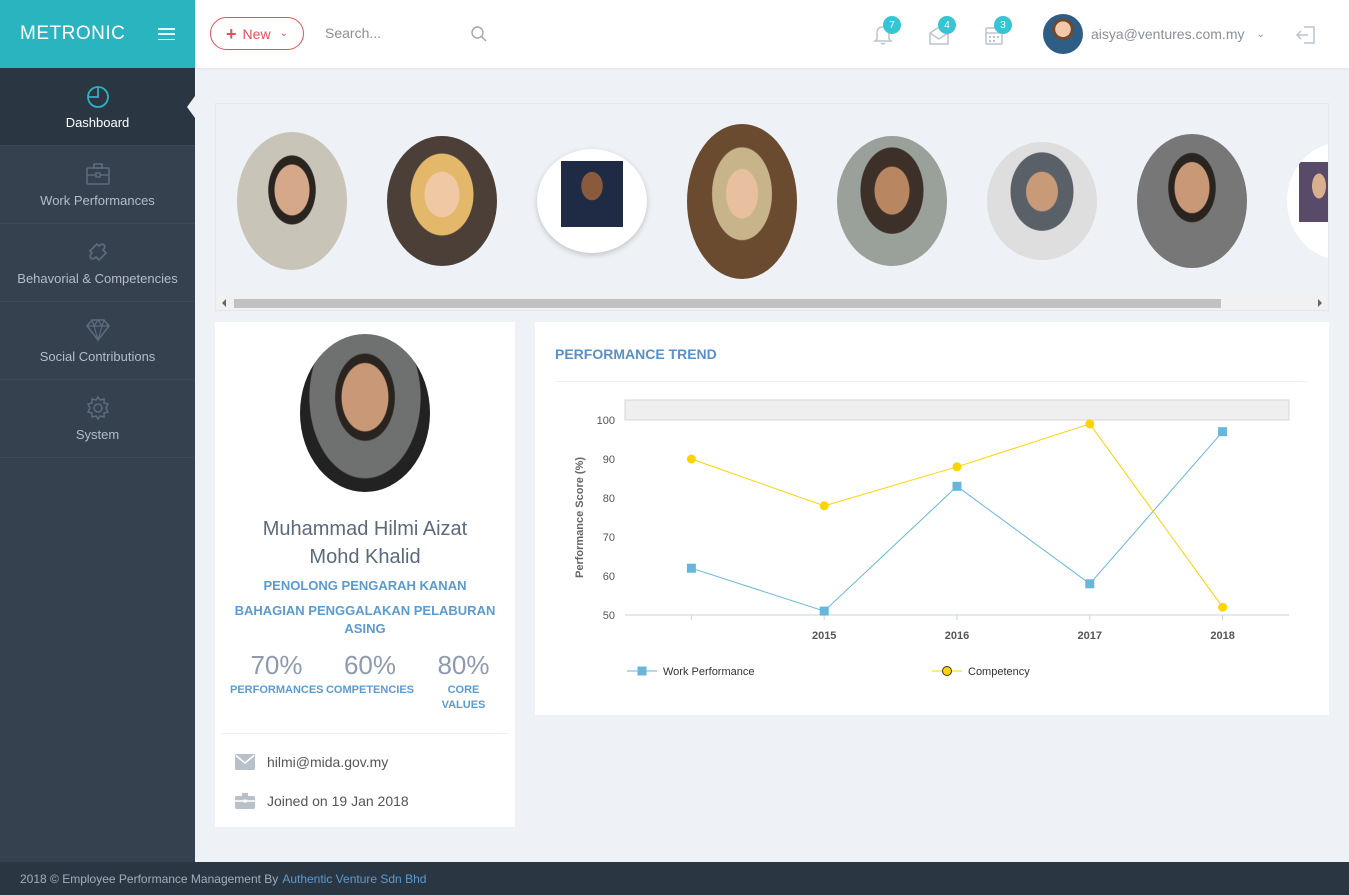 This screenshot has width=1349, height=895. I want to click on sidebar-item-dashboard: Dashboard, so click(97, 107).